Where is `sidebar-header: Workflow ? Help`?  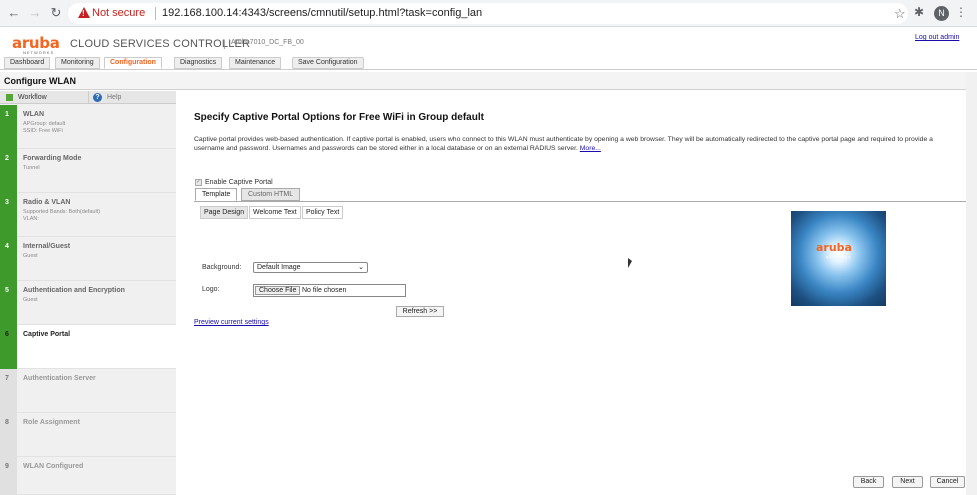 sidebar-header: Workflow ? Help is located at coordinates (88, 97).